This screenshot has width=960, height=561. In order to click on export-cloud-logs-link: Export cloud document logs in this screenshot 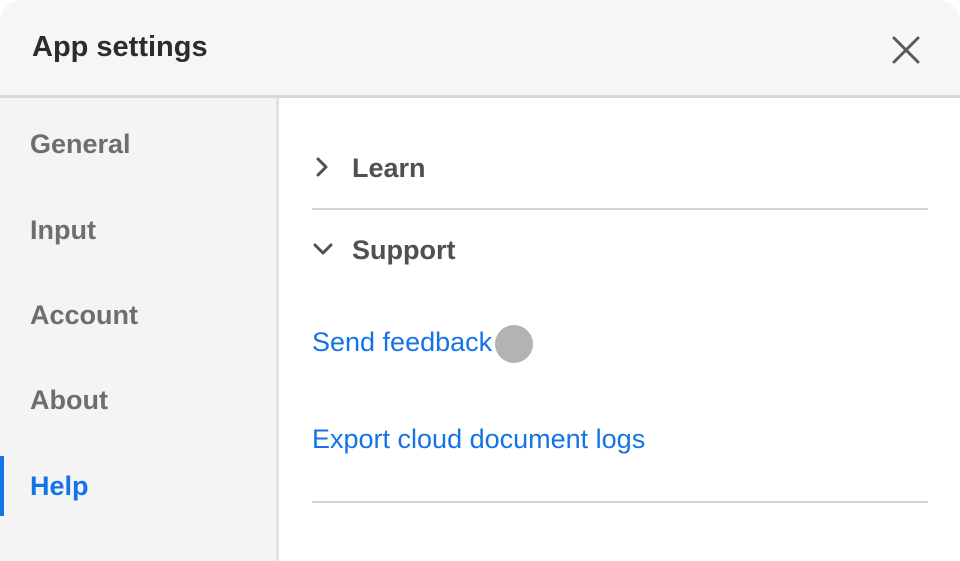, I will do `click(478, 439)`.